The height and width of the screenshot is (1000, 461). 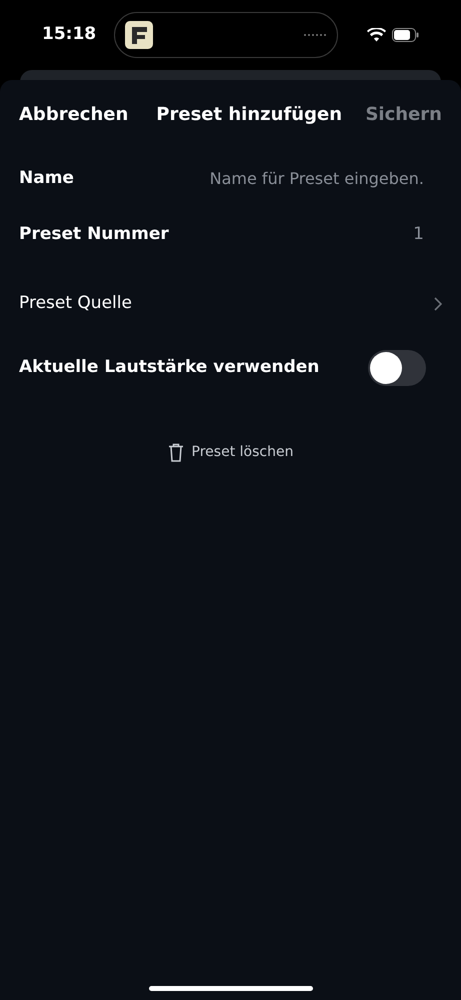 I want to click on wifi-icon, so click(x=376, y=35).